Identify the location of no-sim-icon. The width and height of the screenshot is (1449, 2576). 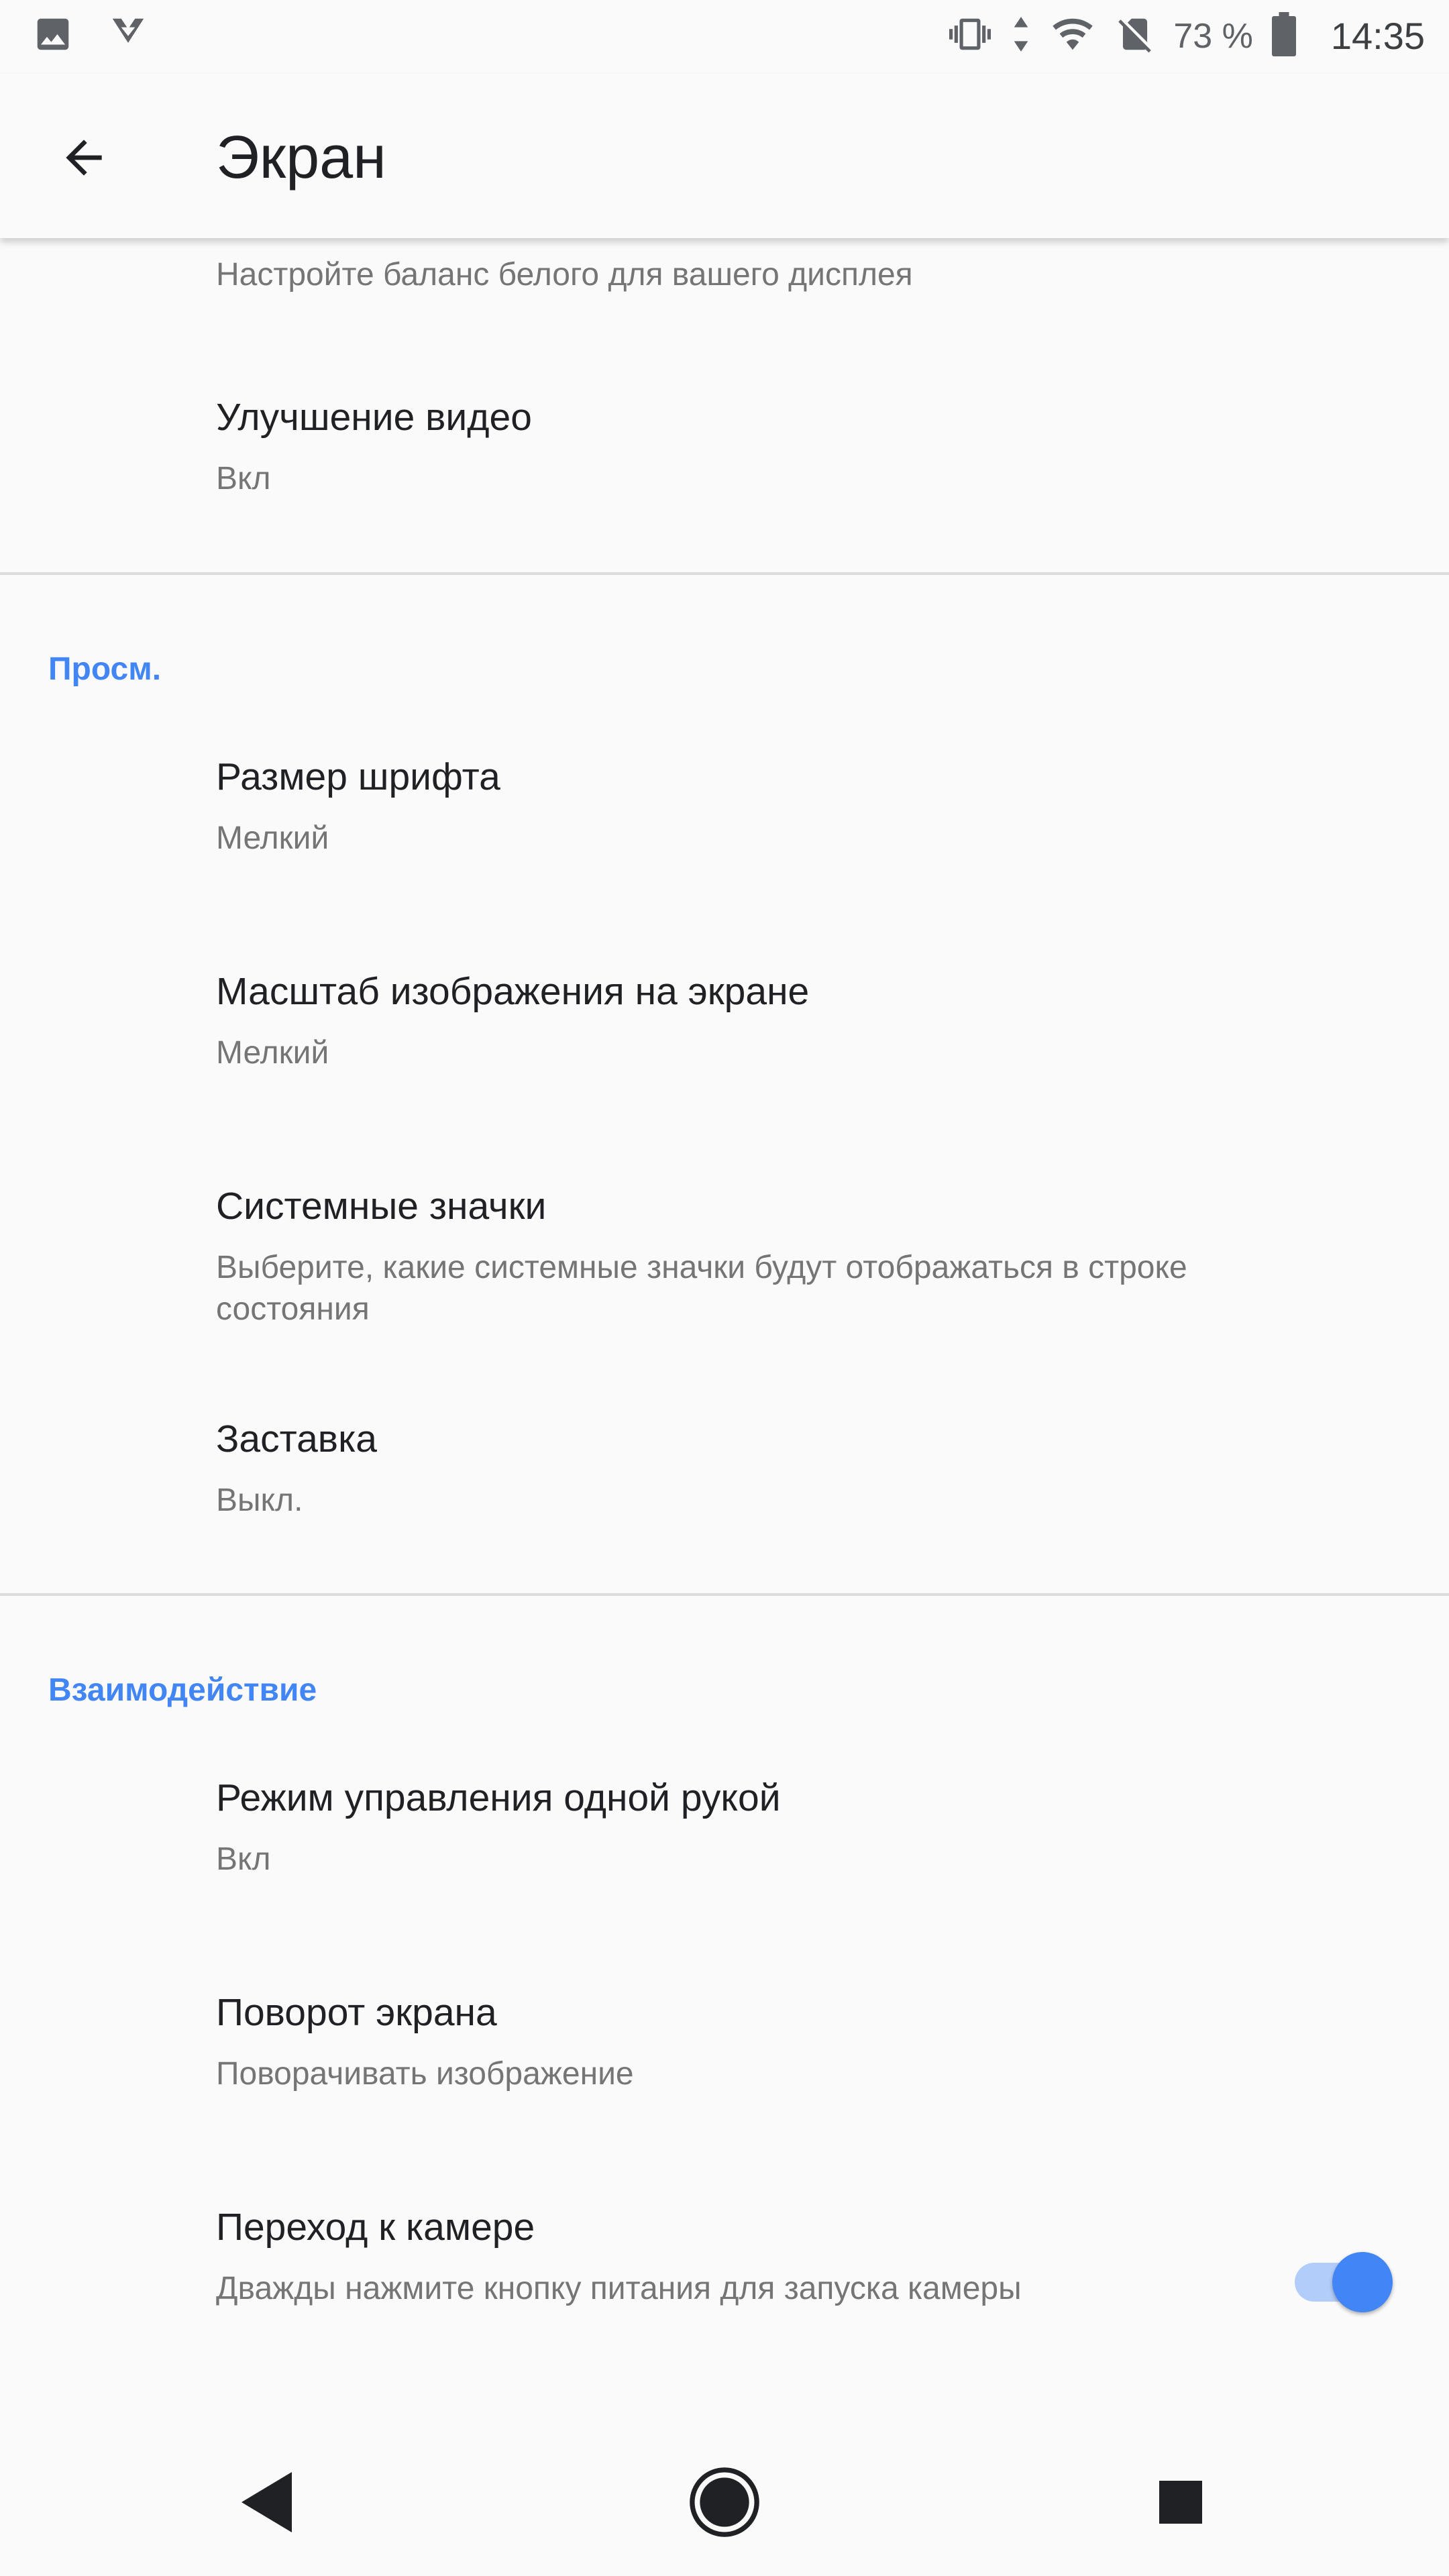
(1135, 35).